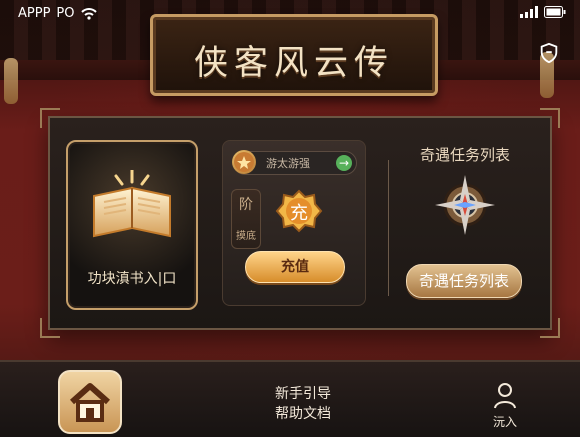  I want to click on recharge-button: 充值, so click(295, 267).